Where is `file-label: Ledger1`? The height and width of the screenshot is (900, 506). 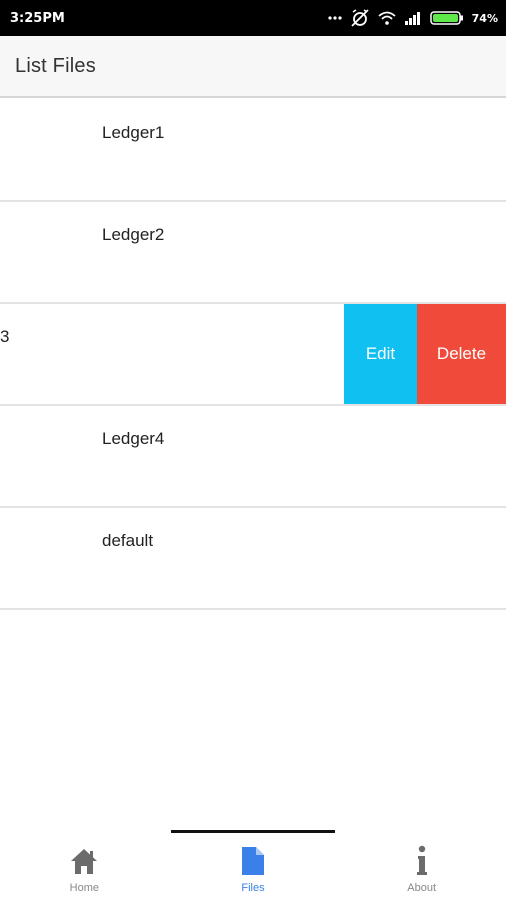
file-label: Ledger1 is located at coordinates (133, 132).